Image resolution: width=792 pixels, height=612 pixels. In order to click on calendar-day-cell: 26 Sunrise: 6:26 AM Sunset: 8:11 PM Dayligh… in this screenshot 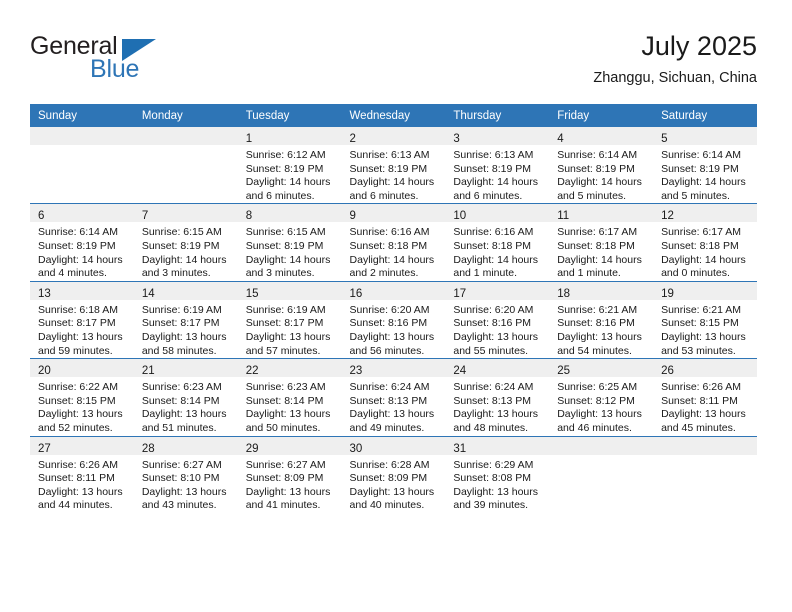, I will do `click(705, 397)`.